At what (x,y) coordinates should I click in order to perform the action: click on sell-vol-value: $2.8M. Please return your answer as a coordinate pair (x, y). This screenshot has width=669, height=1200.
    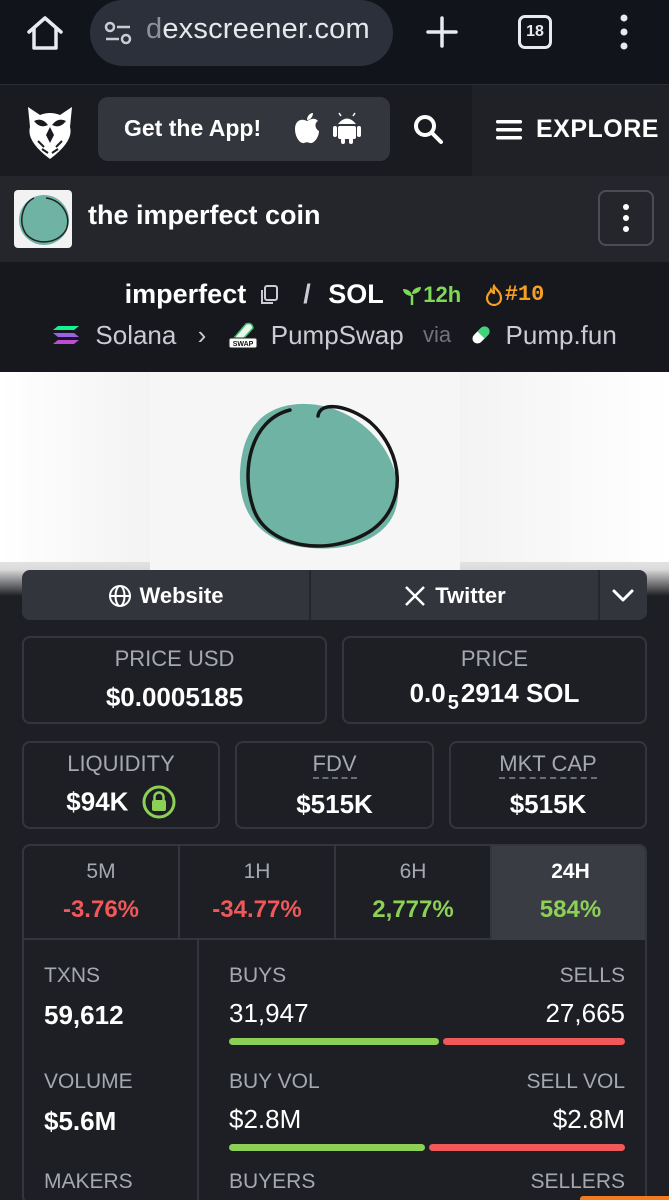
    Looking at the image, I should click on (588, 1119).